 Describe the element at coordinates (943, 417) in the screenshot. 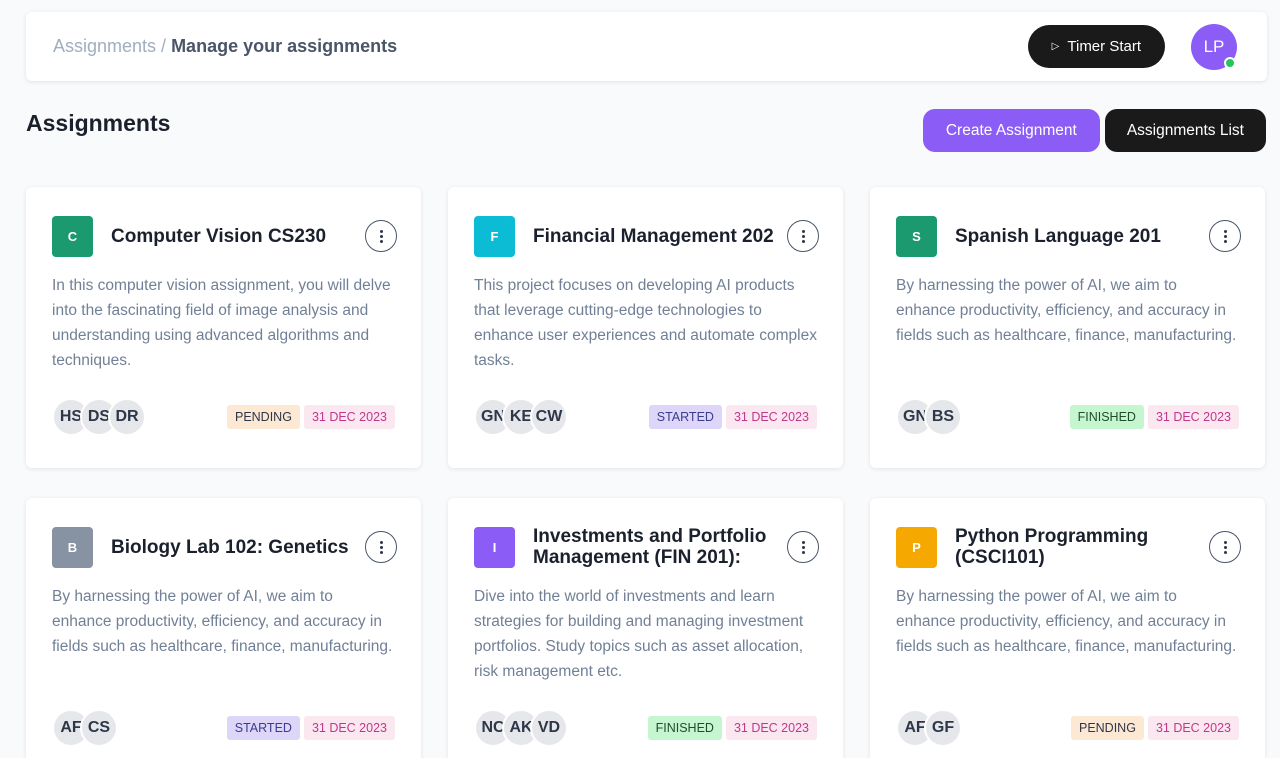

I see `member-avatar: BS` at that location.